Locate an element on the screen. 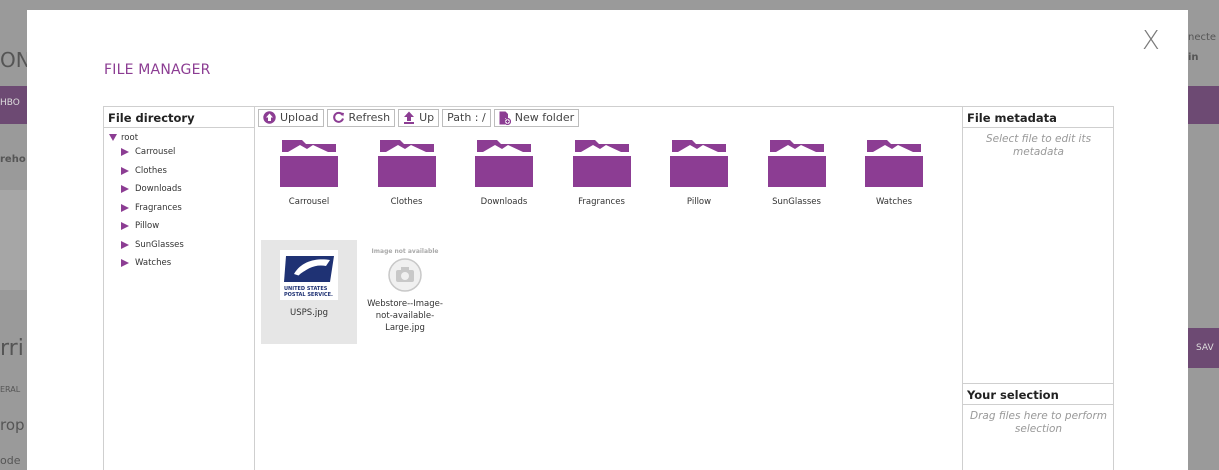  file-name: USPS.jpg is located at coordinates (309, 313).